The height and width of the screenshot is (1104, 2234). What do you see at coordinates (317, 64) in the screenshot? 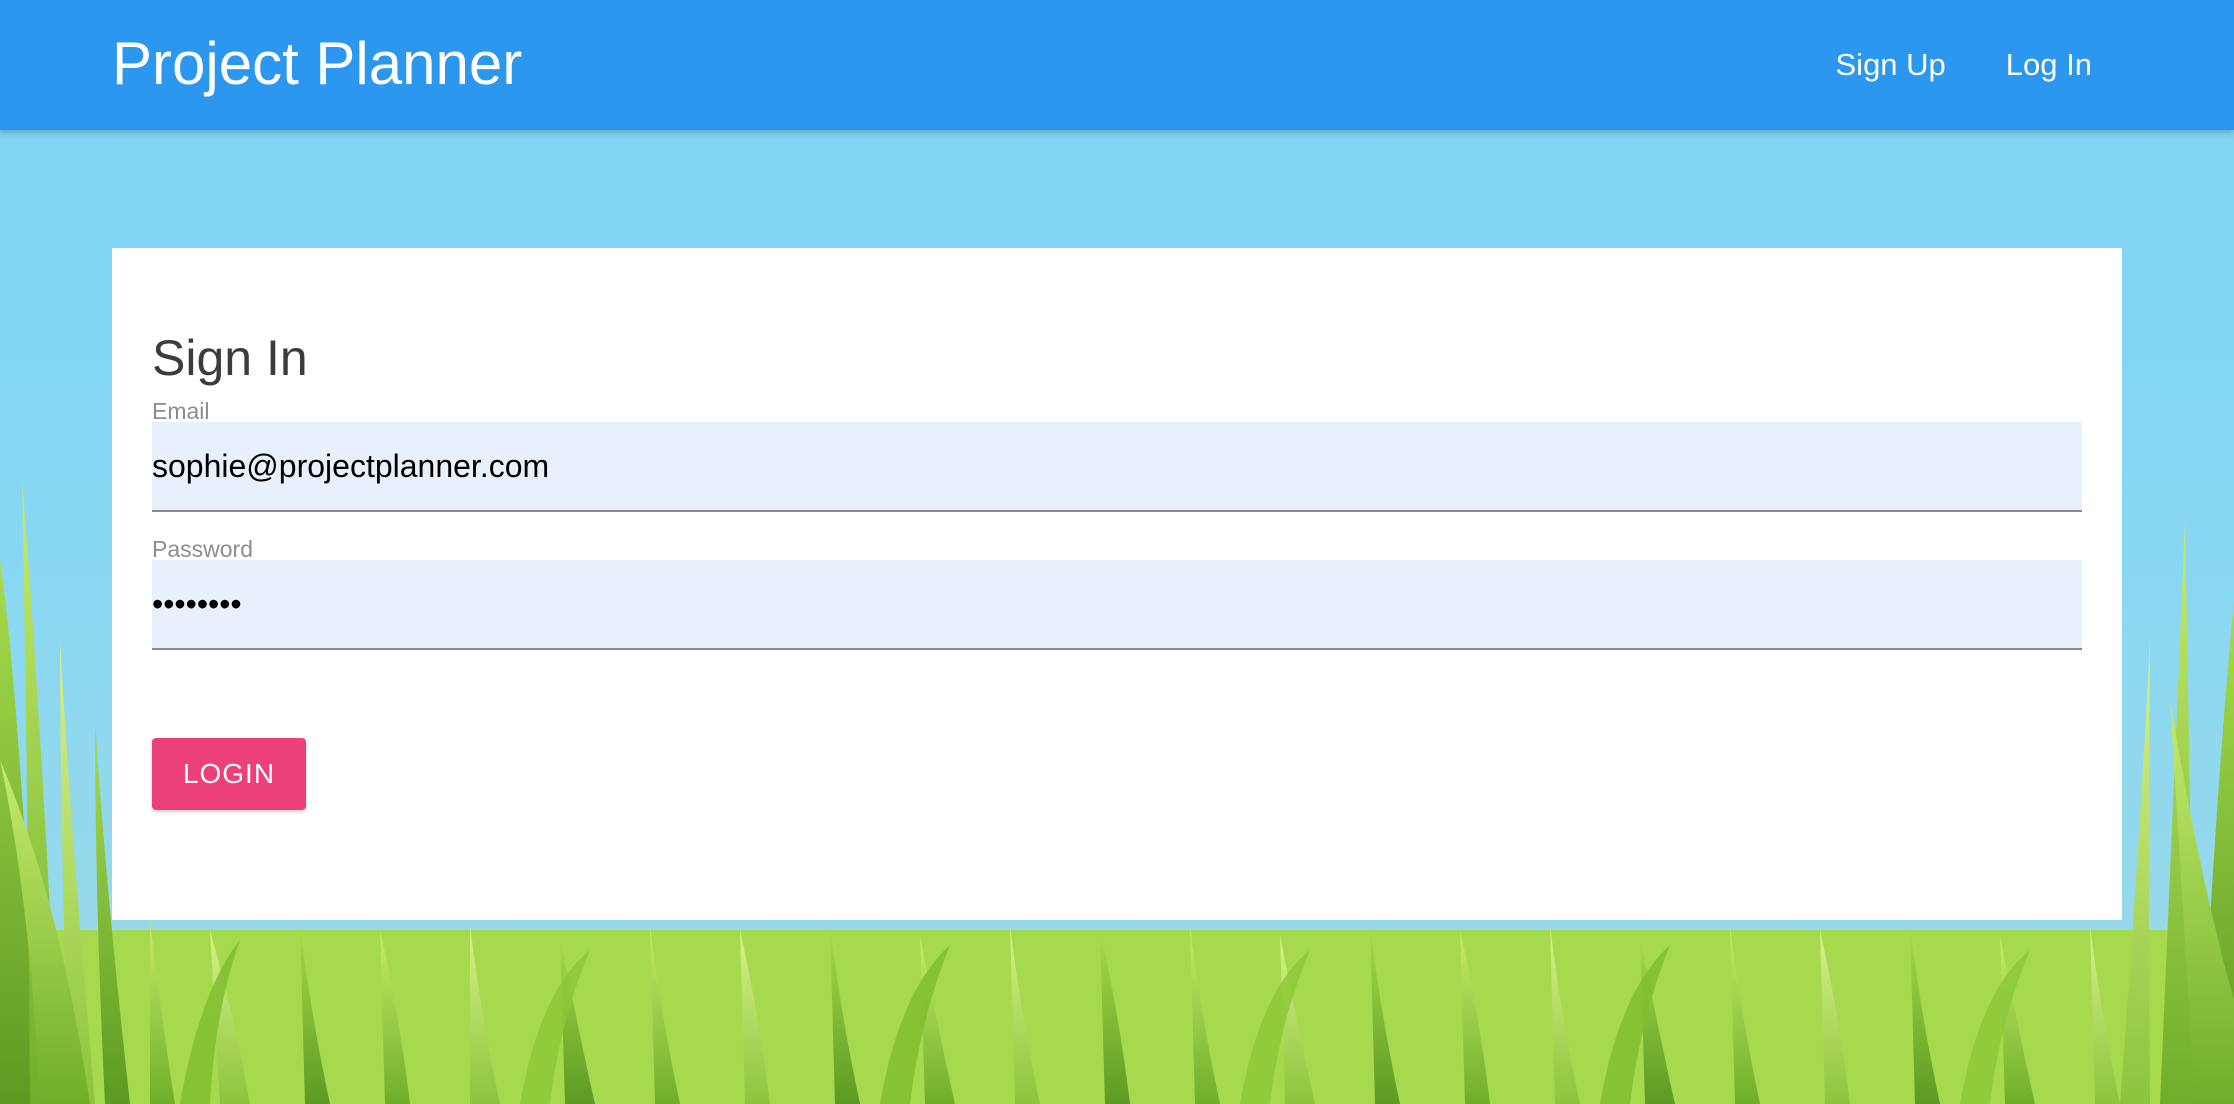
I see `brand-logo: Project Planner` at bounding box center [317, 64].